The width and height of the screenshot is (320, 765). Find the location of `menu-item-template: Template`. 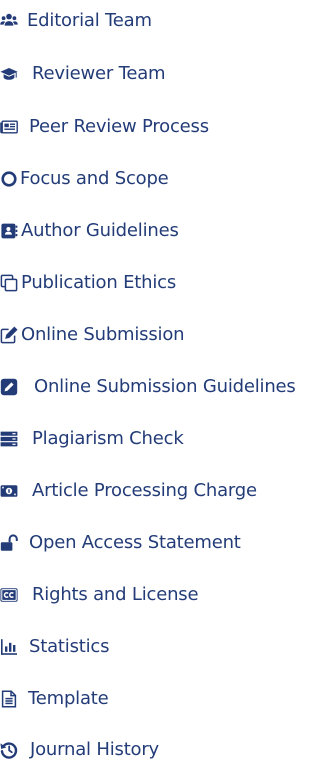

menu-item-template: Template is located at coordinates (54, 699).